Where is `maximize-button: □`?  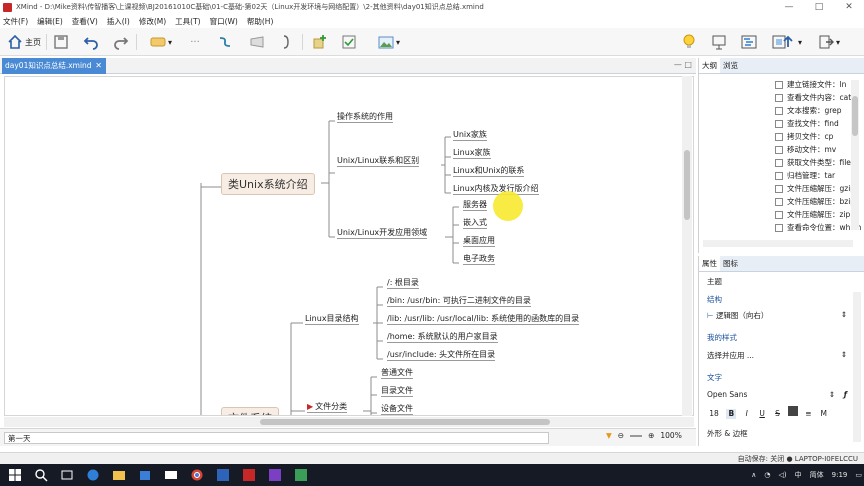 maximize-button: □ is located at coordinates (819, 7).